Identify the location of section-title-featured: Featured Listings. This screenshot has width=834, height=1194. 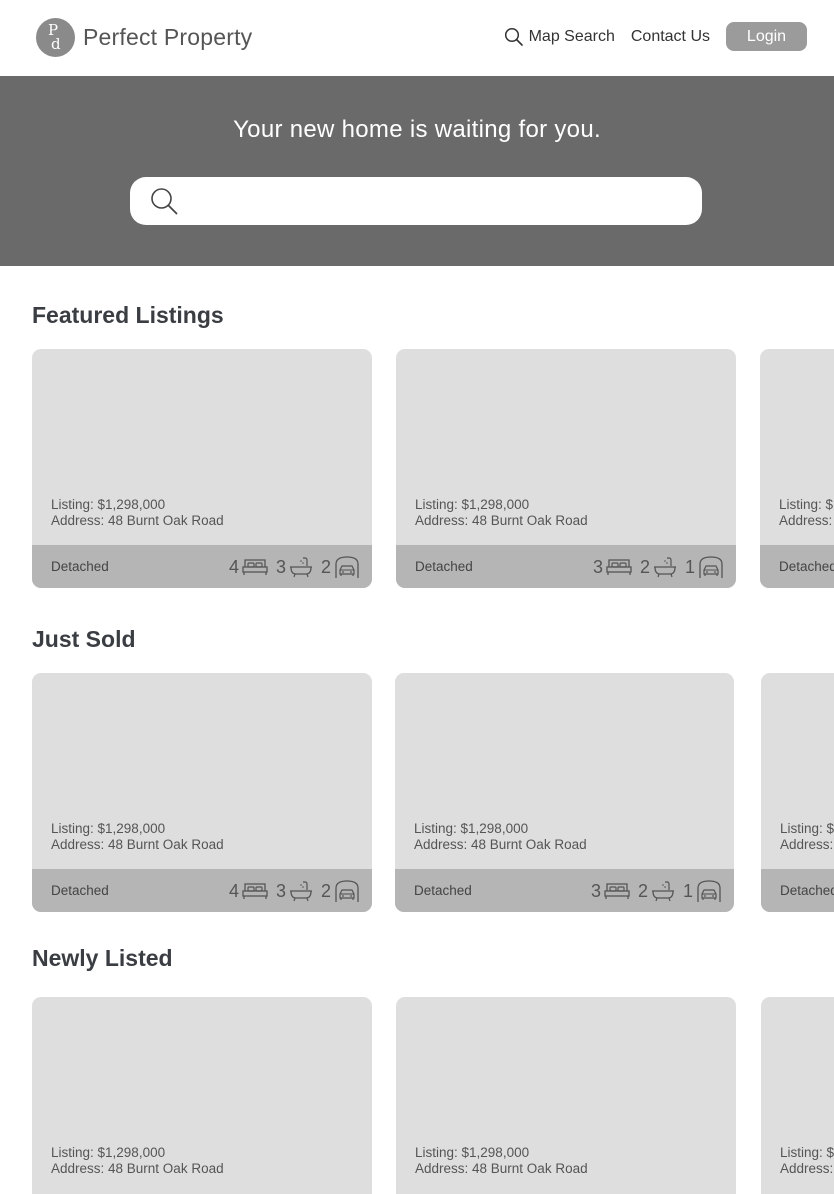
(128, 315).